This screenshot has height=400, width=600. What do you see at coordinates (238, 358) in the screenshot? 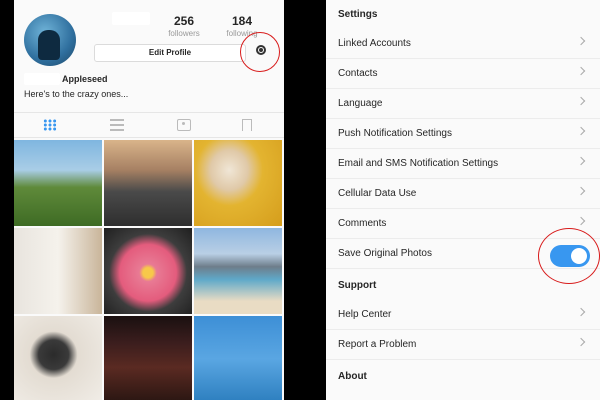
I see `photo-carnival` at bounding box center [238, 358].